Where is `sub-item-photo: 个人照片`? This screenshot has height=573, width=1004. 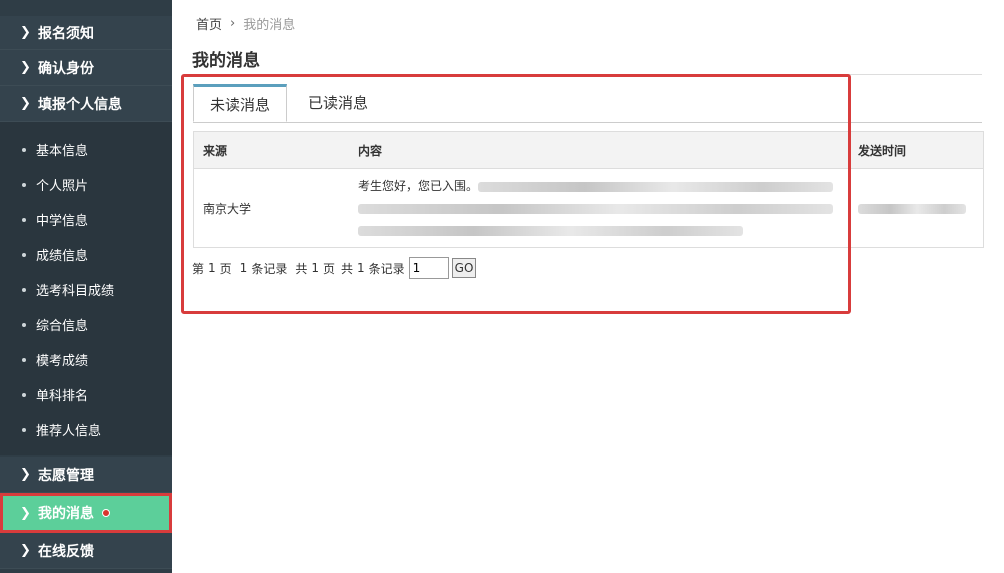
sub-item-photo: 个人照片 is located at coordinates (86, 184).